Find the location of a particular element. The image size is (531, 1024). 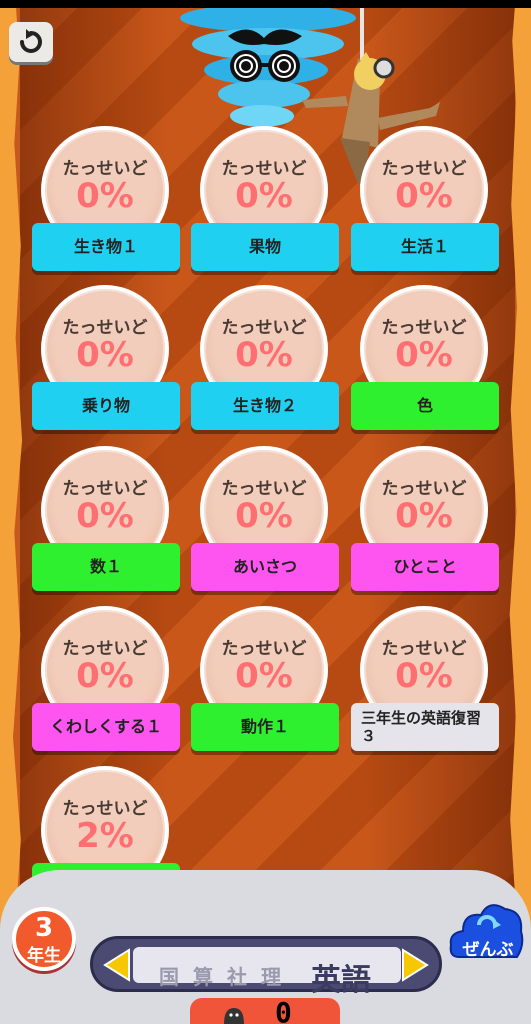

mole-icon is located at coordinates (234, 1016).